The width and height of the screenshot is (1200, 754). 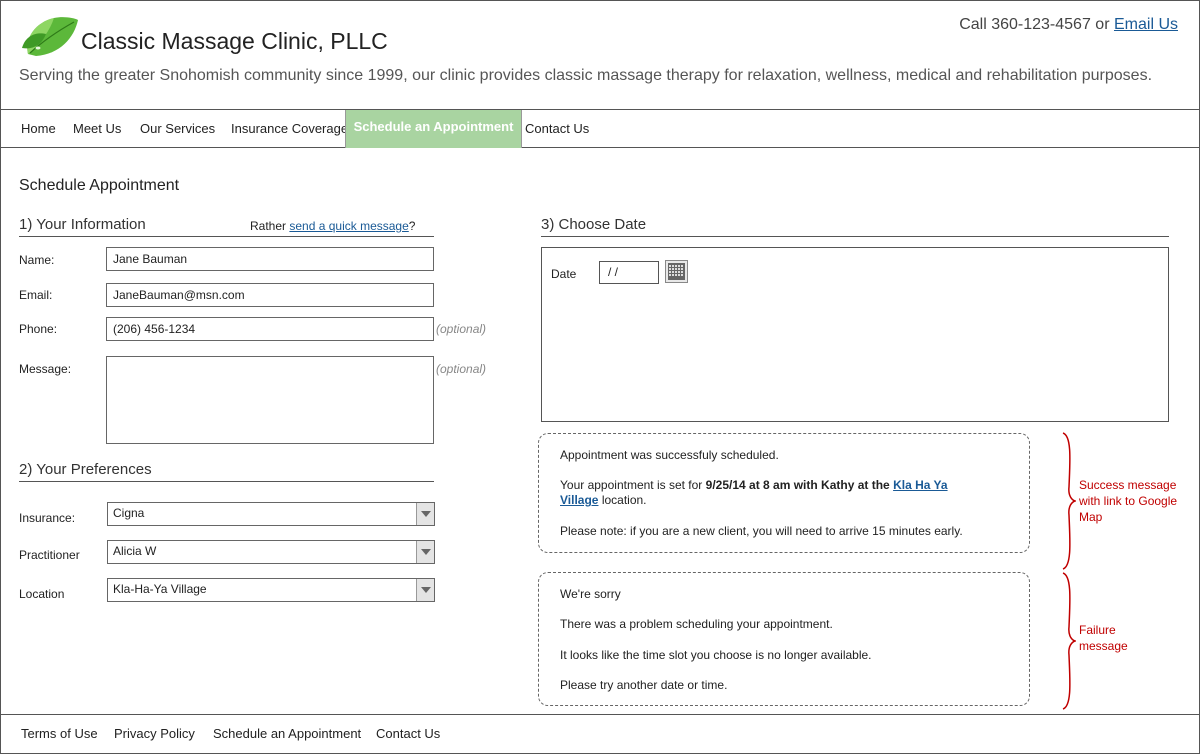 I want to click on email-field: JaneBauman@msn.com, so click(x=270, y=295).